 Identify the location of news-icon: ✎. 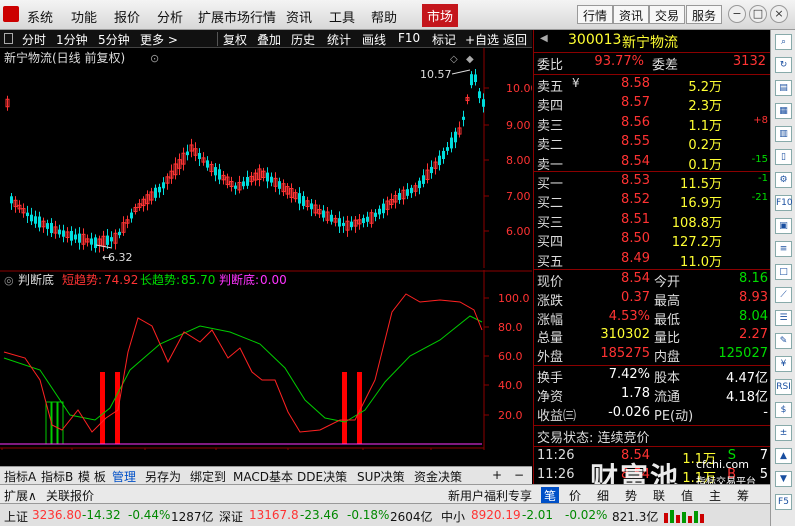
(783, 341).